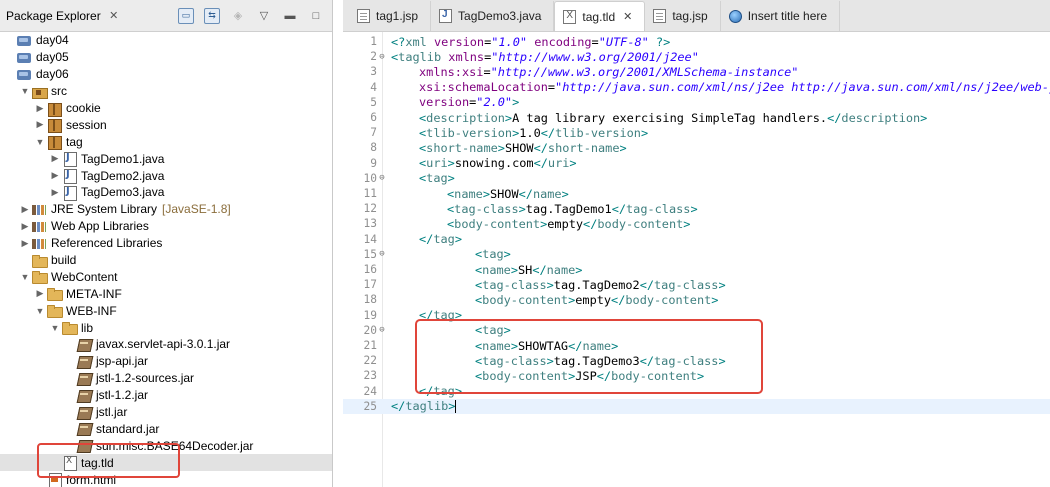 The width and height of the screenshot is (1050, 487). I want to click on code-line: 17 <tag-class>tag.TagDemo2</tag-class>, so click(696, 284).